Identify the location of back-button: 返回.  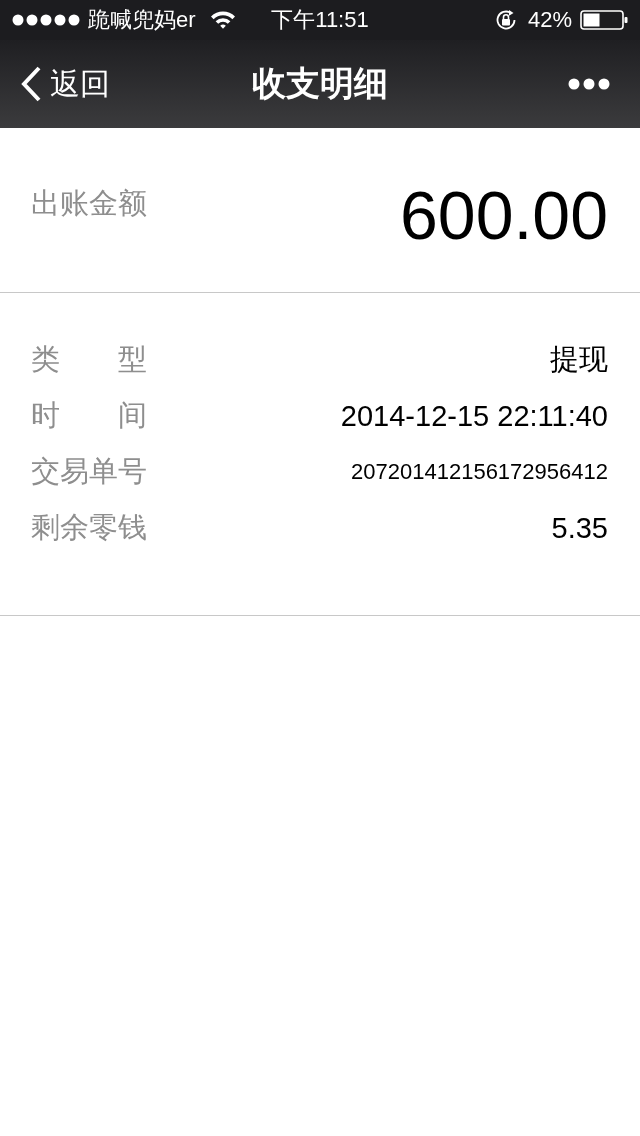
(65, 84).